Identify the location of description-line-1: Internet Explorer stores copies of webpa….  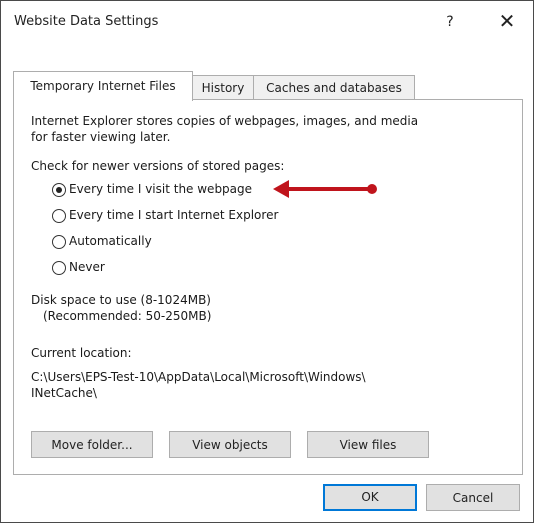
(225, 121).